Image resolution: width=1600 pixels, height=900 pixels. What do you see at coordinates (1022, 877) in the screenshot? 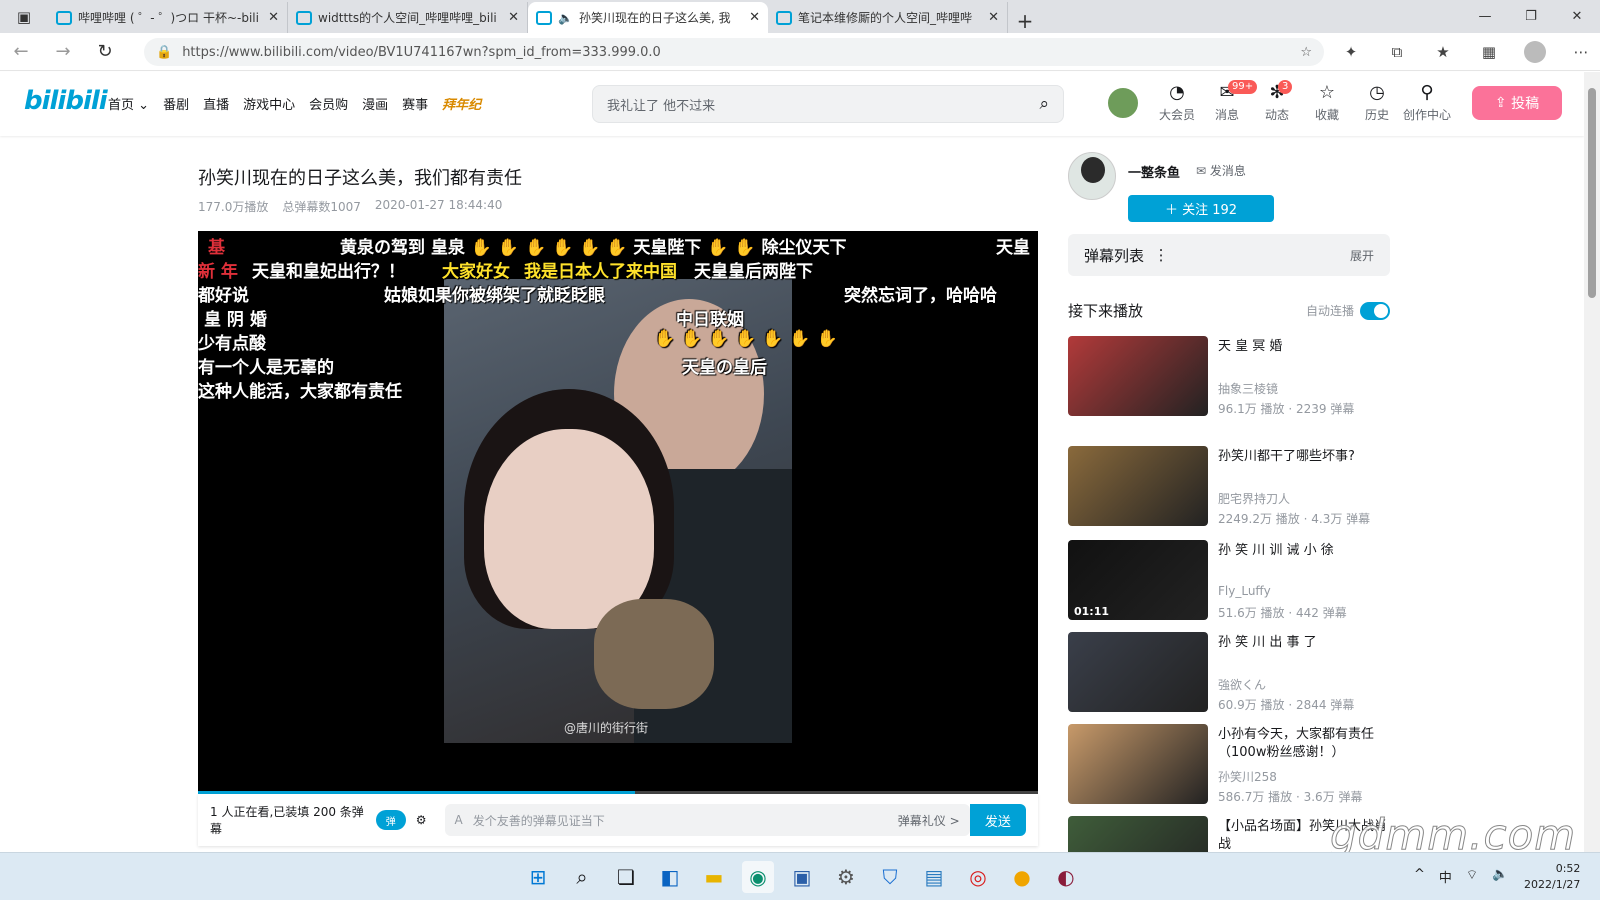
I see `chat-app-icon: ●` at bounding box center [1022, 877].